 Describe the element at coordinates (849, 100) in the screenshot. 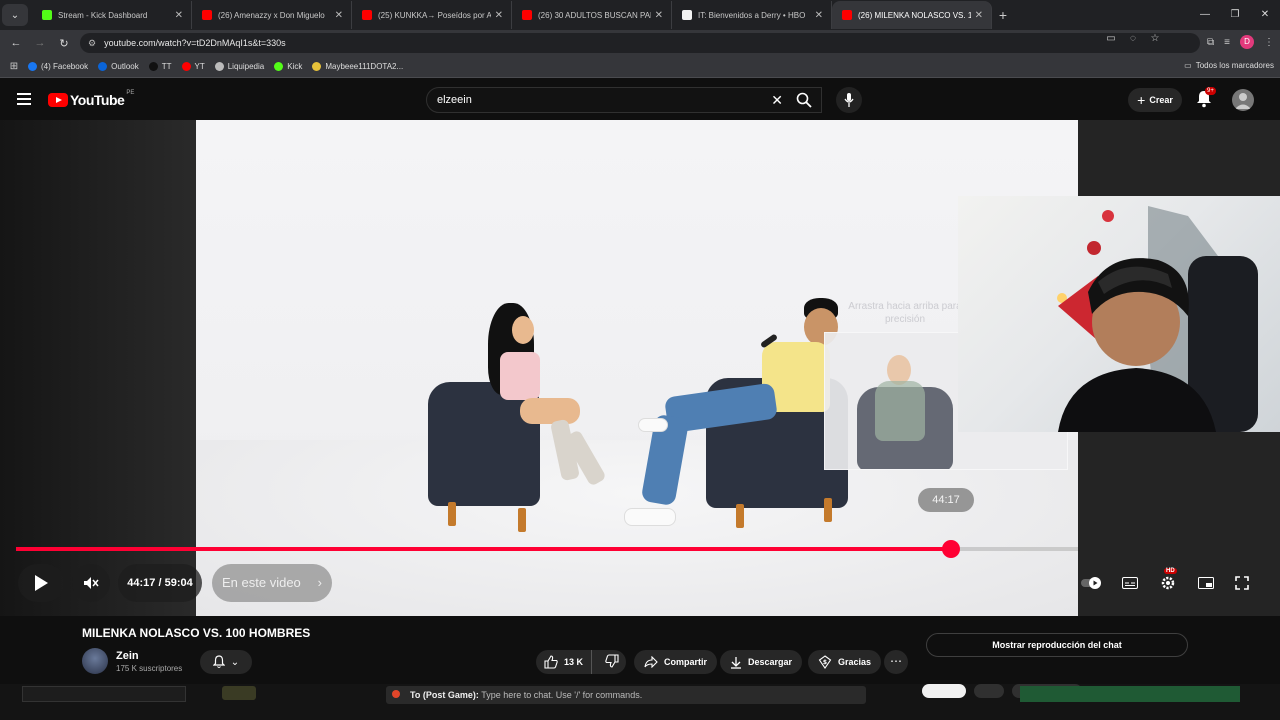

I see `voice-search-button` at that location.